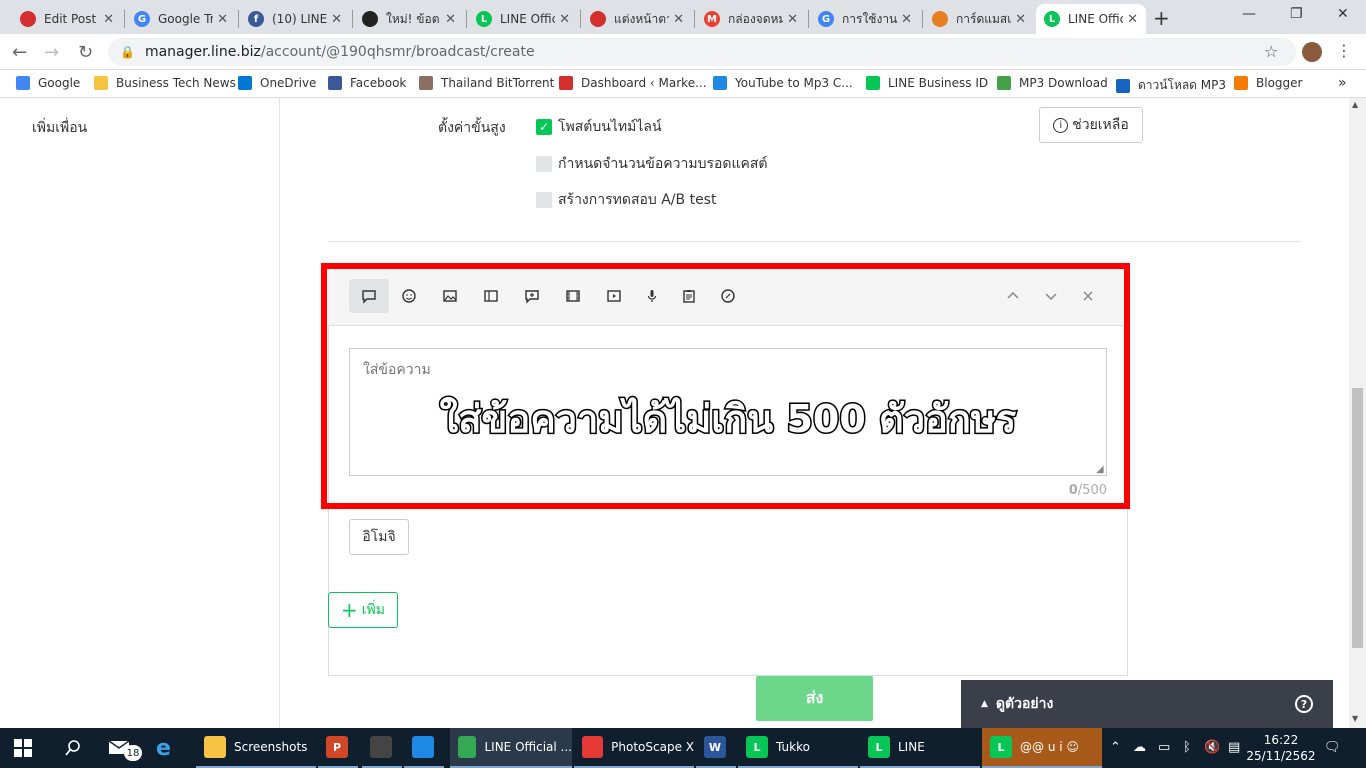 The image size is (1366, 768). What do you see at coordinates (1312, 52) in the screenshot?
I see `profile-avatar` at bounding box center [1312, 52].